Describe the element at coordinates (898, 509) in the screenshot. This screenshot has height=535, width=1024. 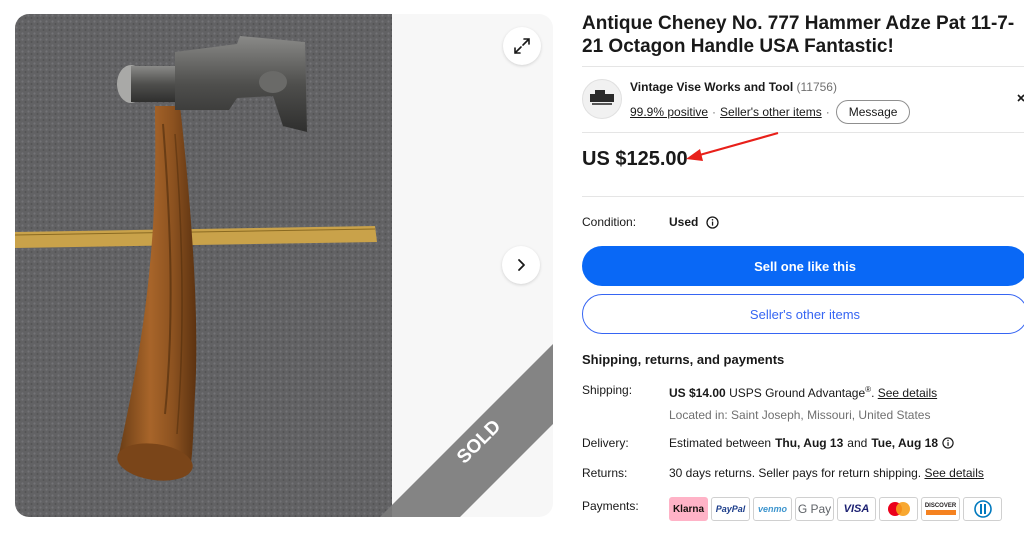
I see `mastercard-logo` at that location.